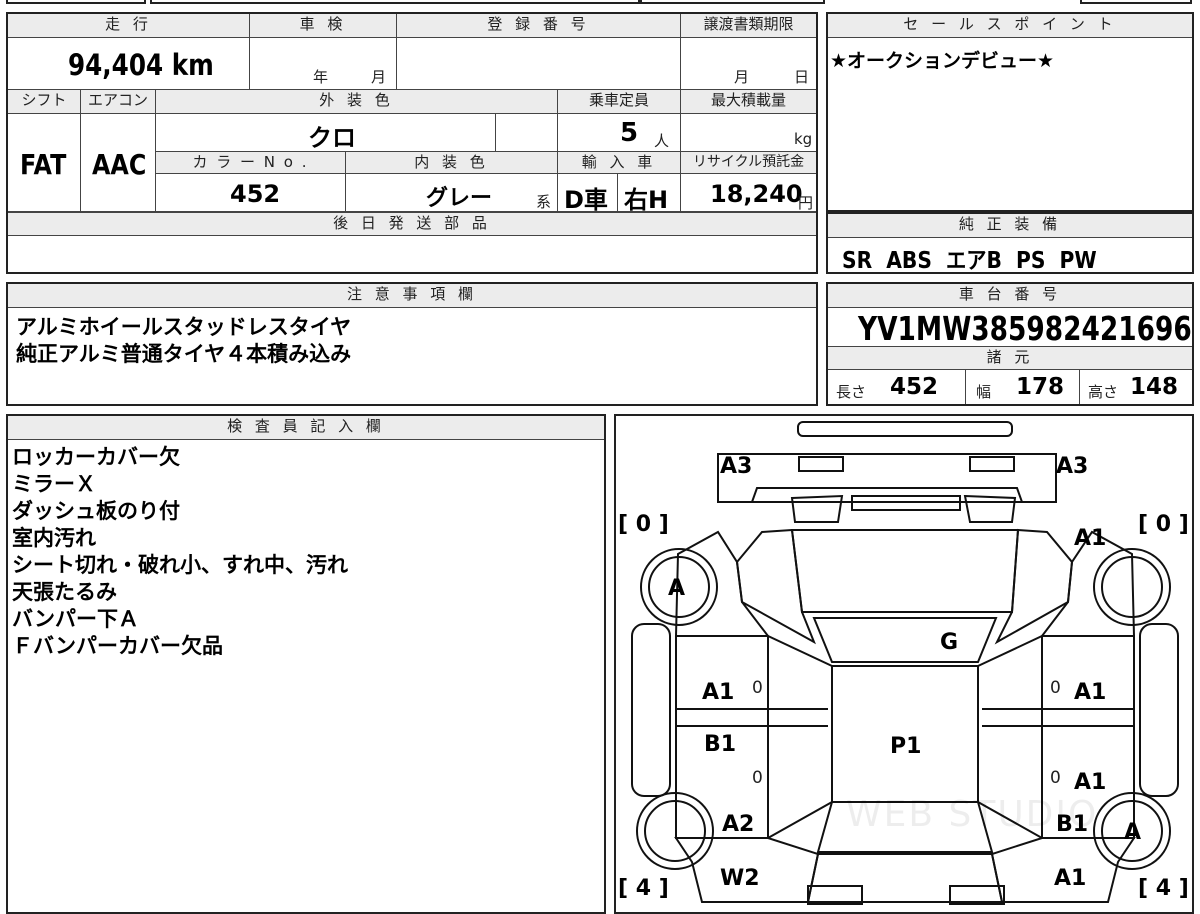 The width and height of the screenshot is (1200, 914). Describe the element at coordinates (748, 163) in the screenshot. I see `recycle-header: リサイクル預託金` at that location.